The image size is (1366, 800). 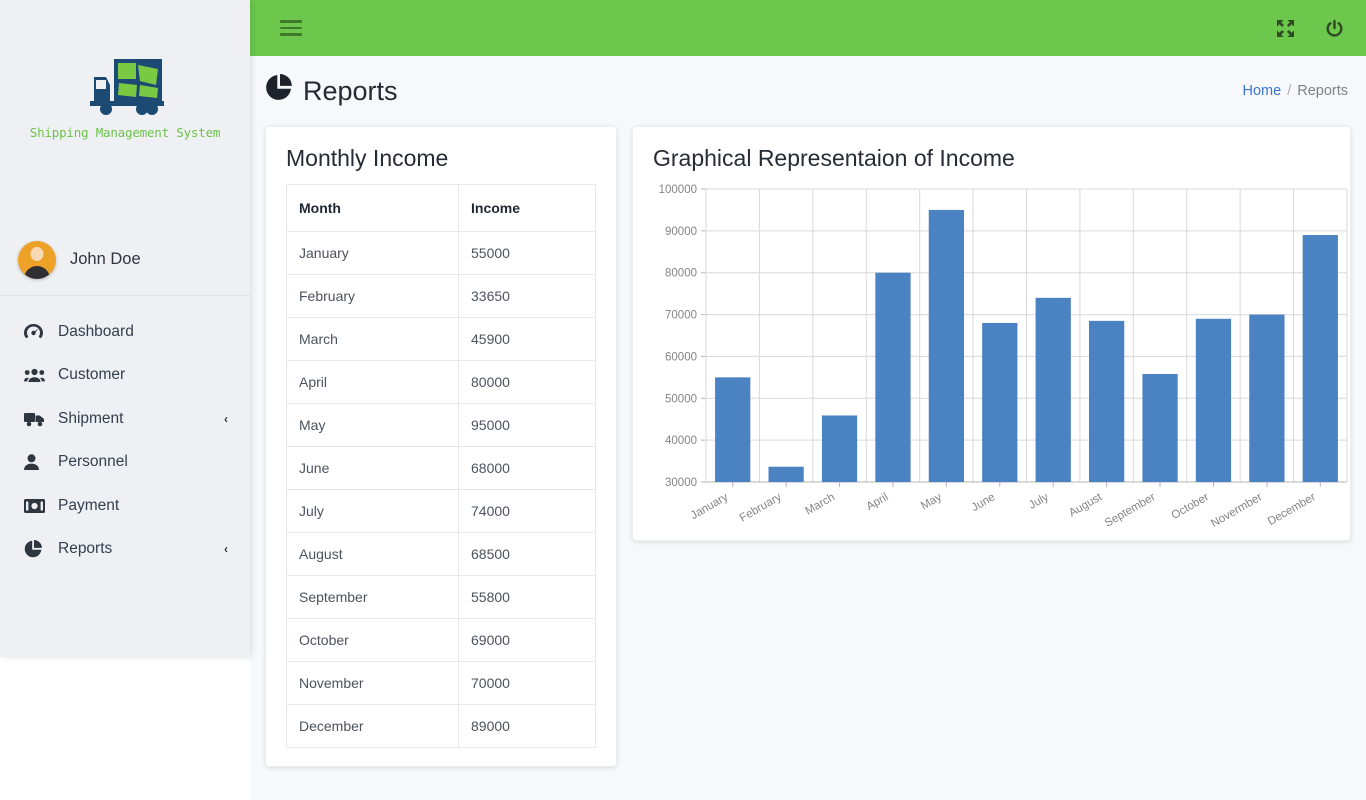 I want to click on y-tick-label: 90000, so click(x=681, y=232).